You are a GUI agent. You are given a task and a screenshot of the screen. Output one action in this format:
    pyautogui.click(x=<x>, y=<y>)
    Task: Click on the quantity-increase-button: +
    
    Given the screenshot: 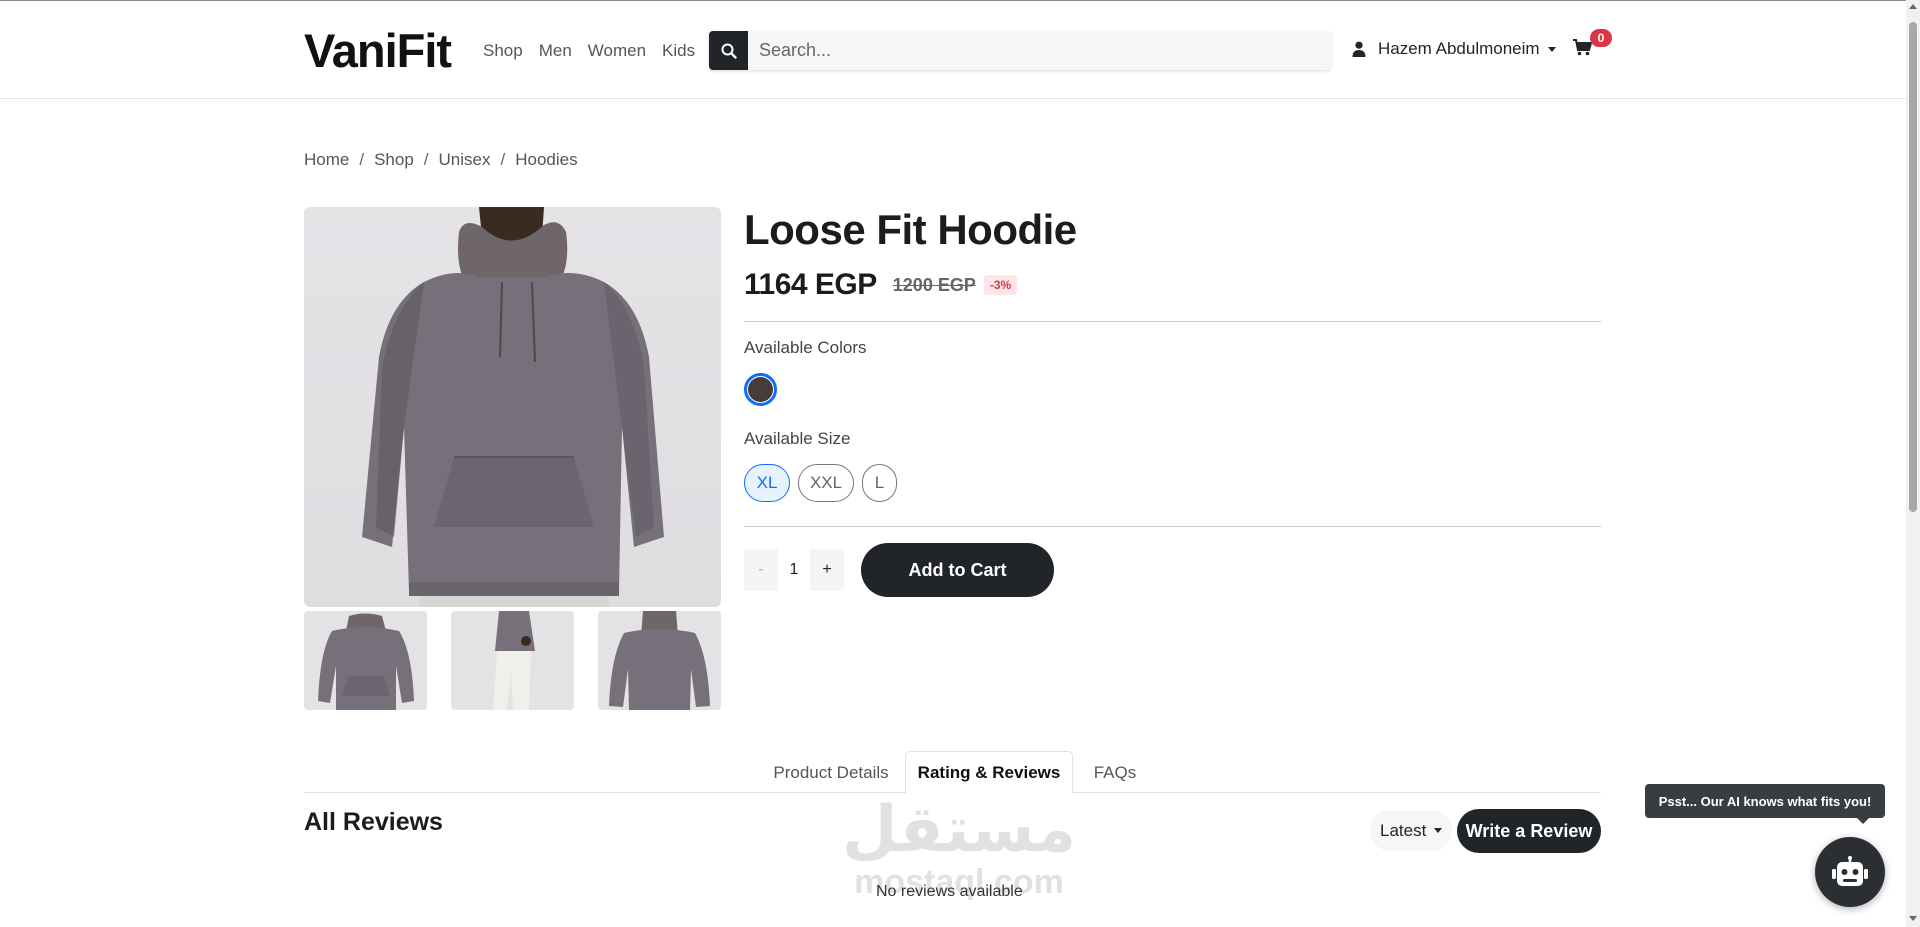 What is the action you would take?
    pyautogui.click(x=827, y=570)
    